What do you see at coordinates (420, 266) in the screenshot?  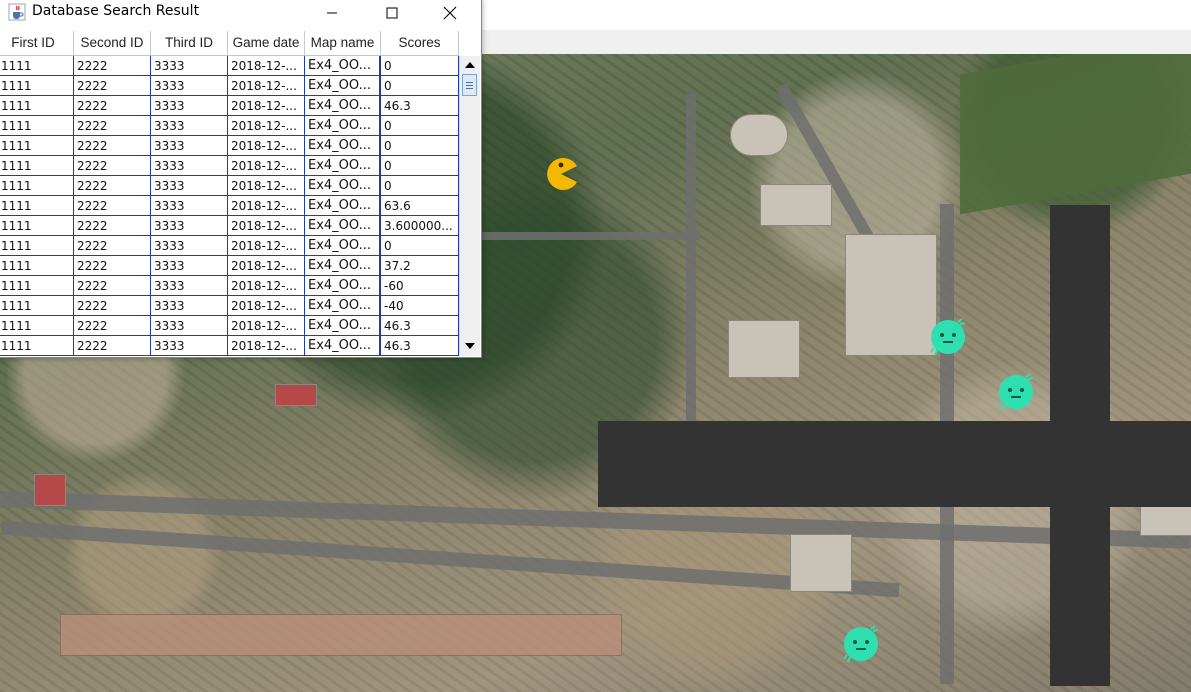 I see `cell-score: 37.2` at bounding box center [420, 266].